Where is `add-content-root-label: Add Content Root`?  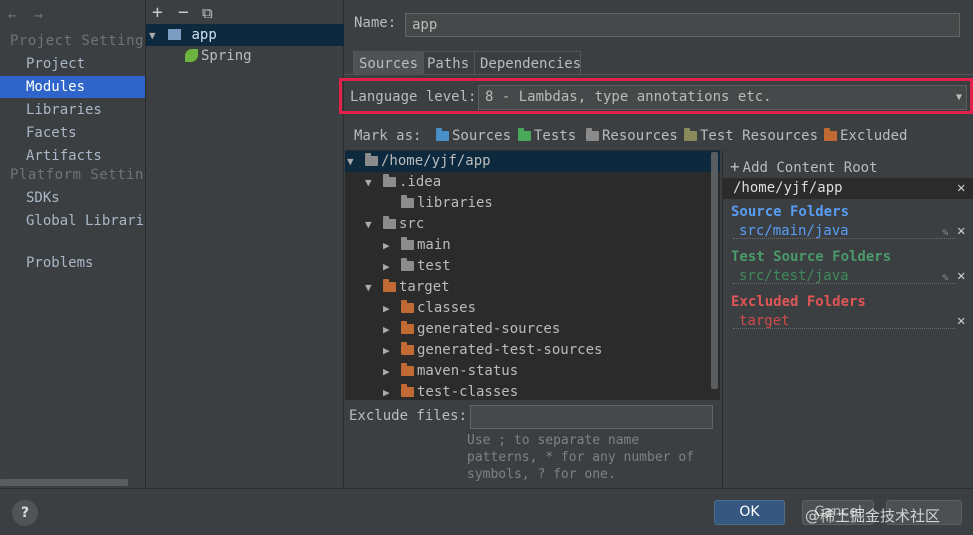
add-content-root-label: Add Content Root is located at coordinates (810, 168).